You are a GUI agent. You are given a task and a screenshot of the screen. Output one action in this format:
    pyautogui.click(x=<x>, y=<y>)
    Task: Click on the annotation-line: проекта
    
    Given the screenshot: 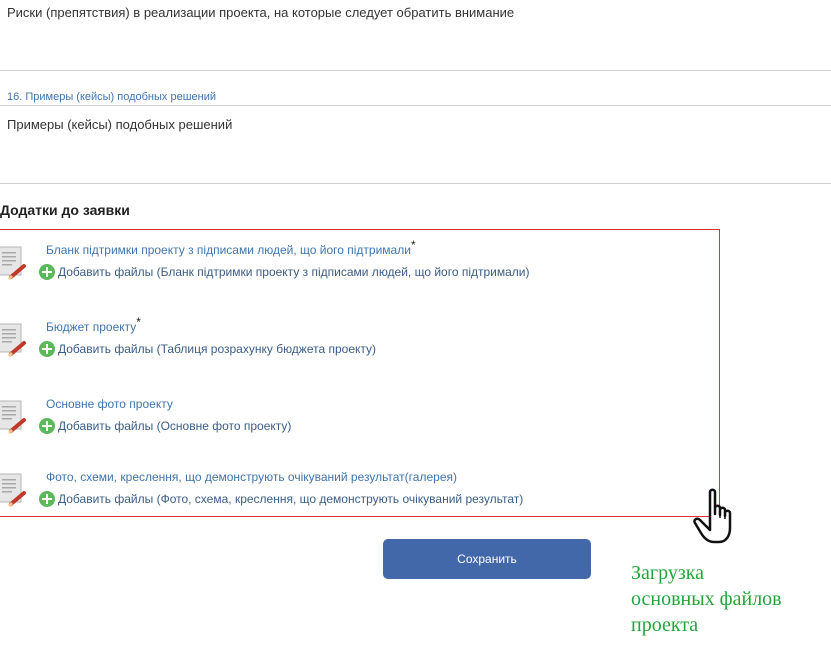 What is the action you would take?
    pyautogui.click(x=665, y=625)
    